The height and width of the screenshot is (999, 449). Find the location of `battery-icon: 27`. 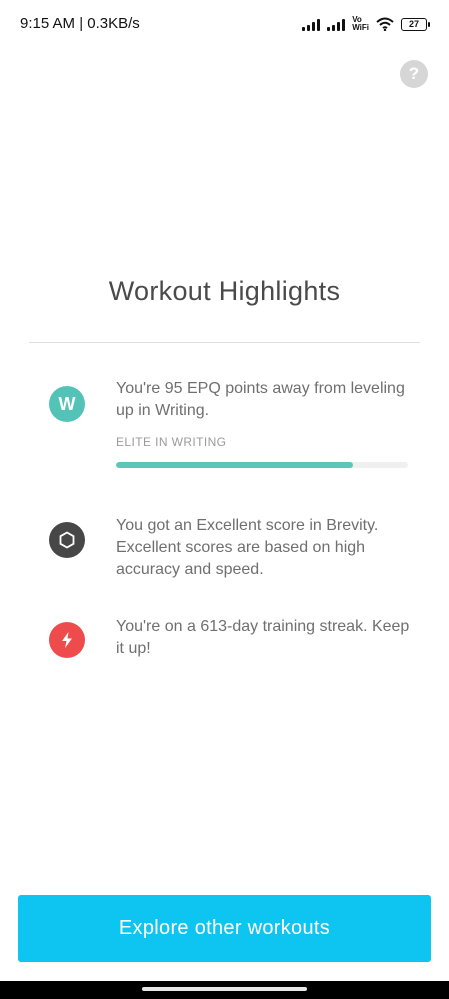

battery-icon: 27 is located at coordinates (415, 24).